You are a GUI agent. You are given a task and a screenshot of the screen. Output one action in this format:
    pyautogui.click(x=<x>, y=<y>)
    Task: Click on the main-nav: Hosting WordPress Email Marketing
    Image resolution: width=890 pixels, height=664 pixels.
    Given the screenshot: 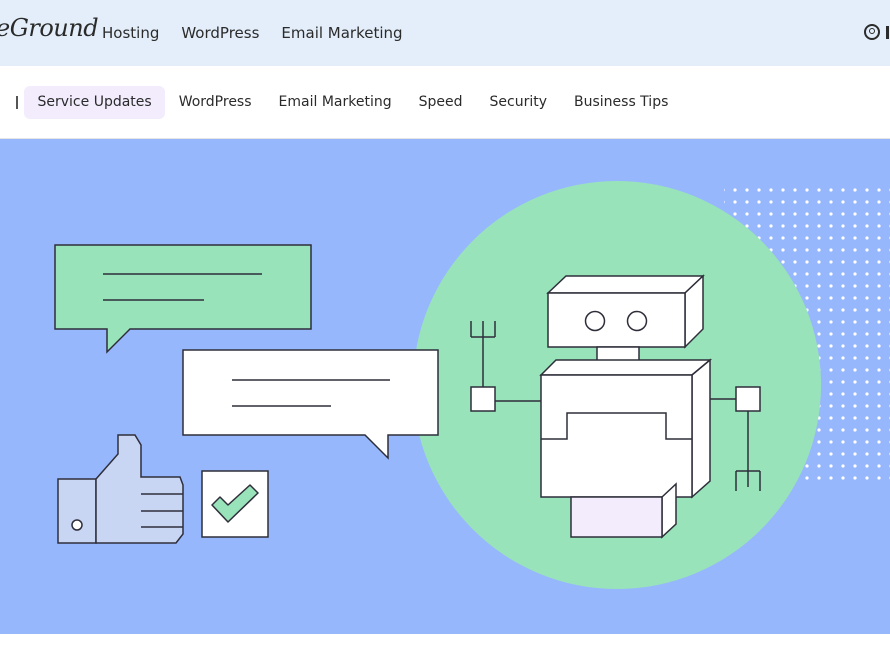 What is the action you would take?
    pyautogui.click(x=252, y=33)
    